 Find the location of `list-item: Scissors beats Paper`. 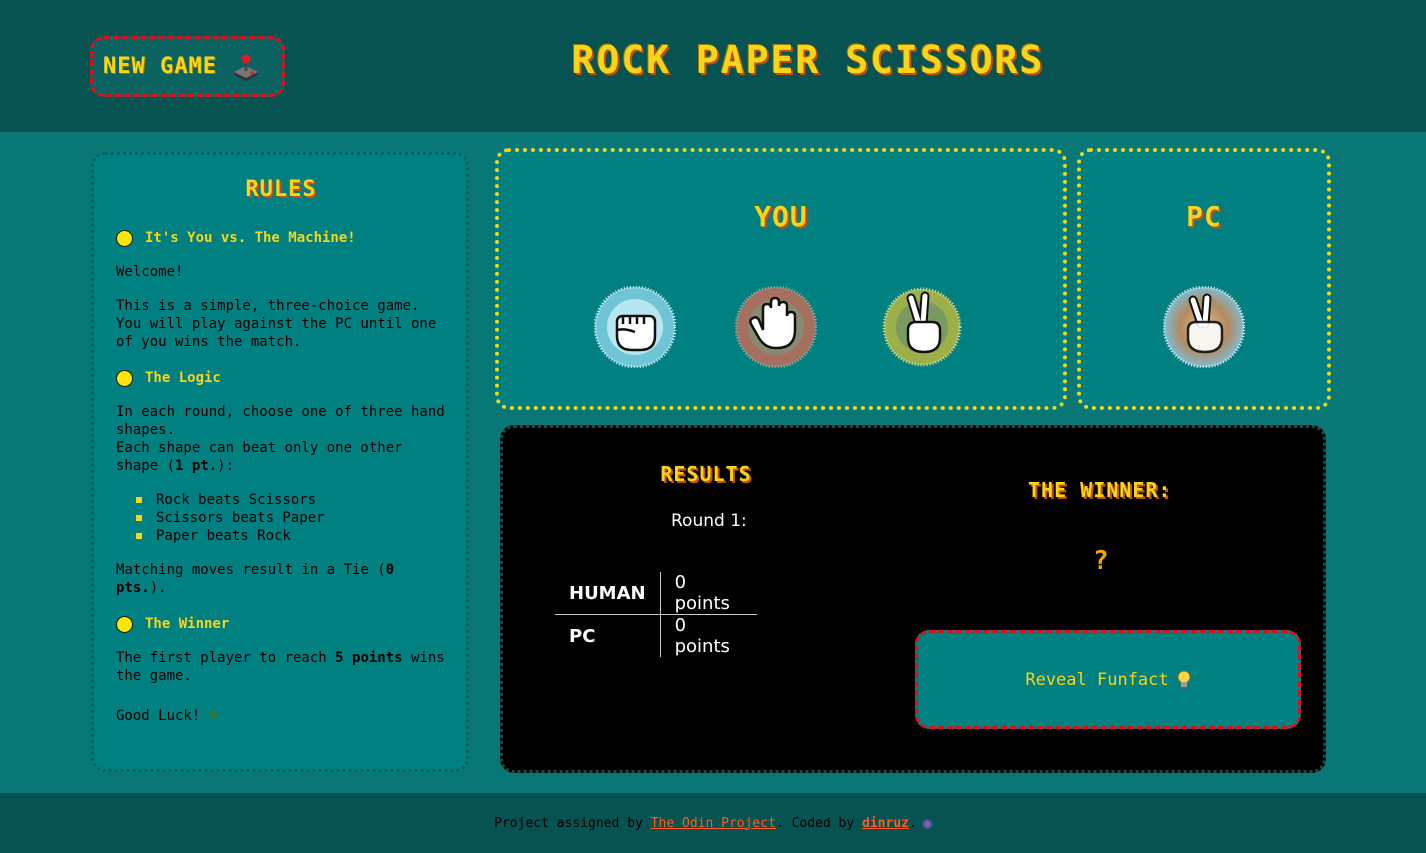

list-item: Scissors beats Paper is located at coordinates (290, 518).